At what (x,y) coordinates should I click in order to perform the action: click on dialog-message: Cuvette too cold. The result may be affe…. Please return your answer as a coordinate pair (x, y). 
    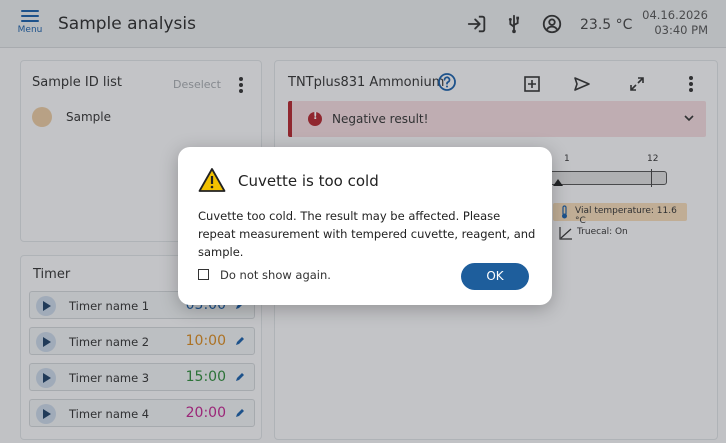
    Looking at the image, I should click on (367, 234).